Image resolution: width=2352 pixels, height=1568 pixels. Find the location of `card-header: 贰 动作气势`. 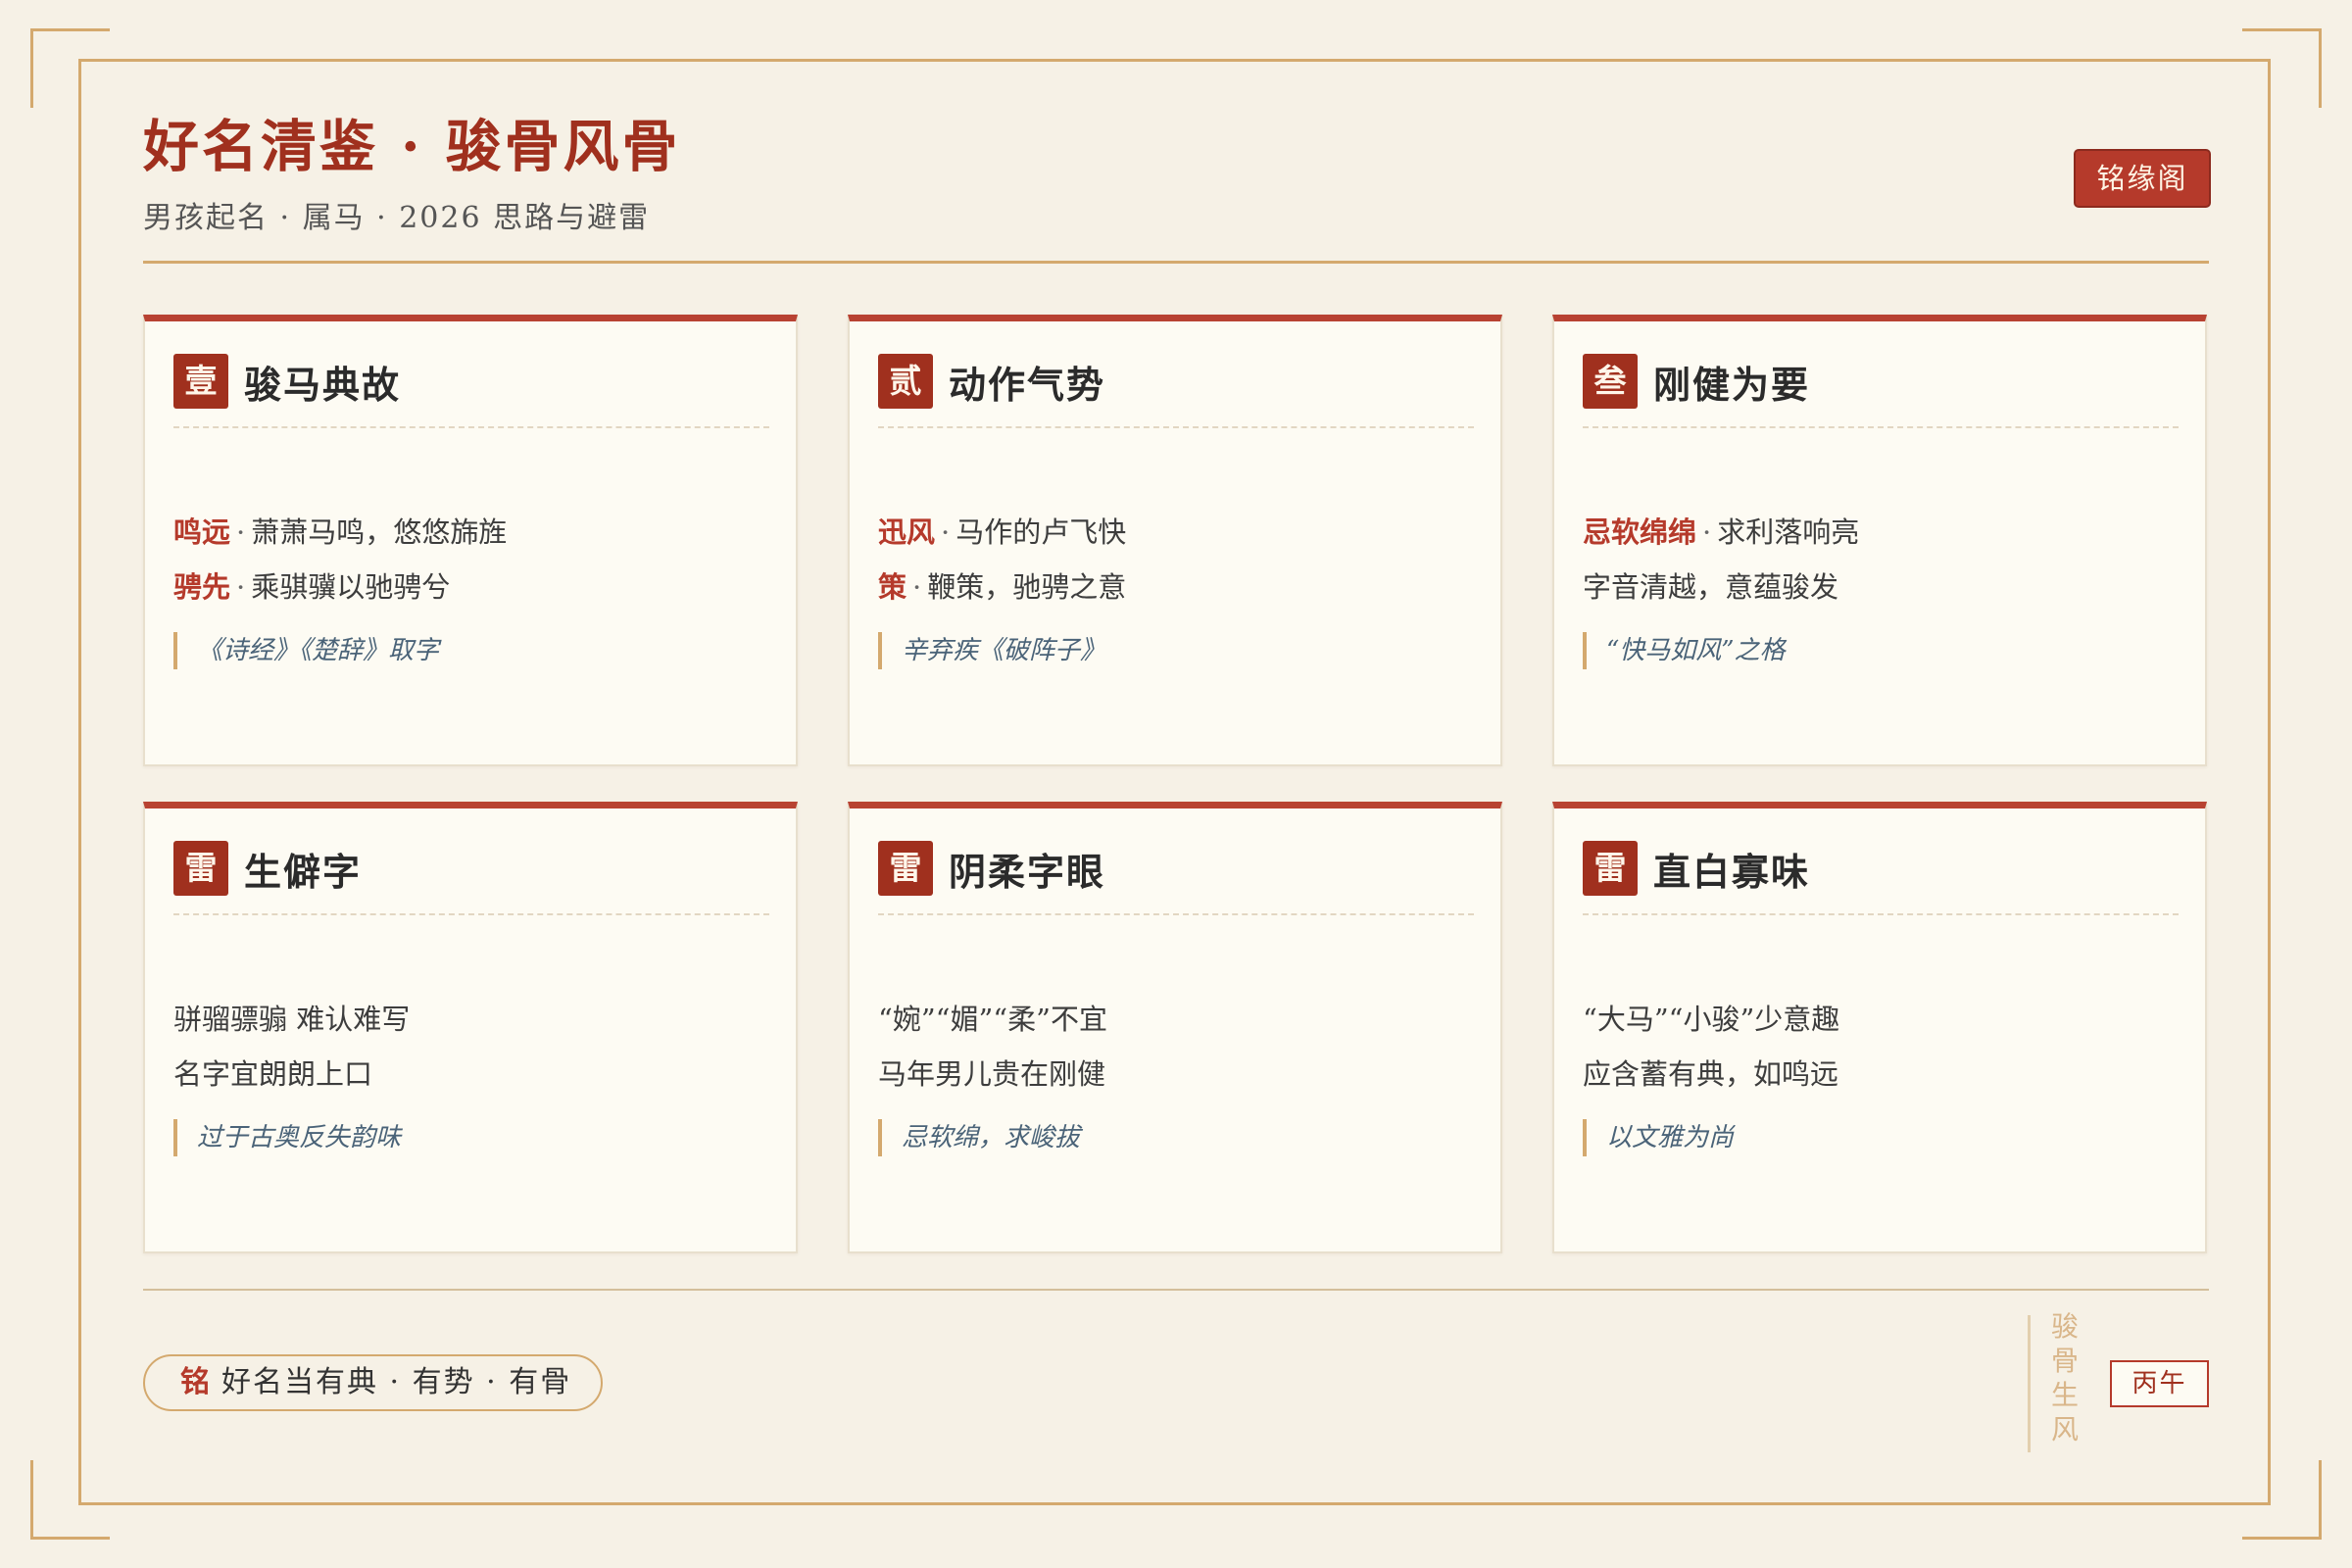

card-header: 贰 动作气势 is located at coordinates (991, 381).